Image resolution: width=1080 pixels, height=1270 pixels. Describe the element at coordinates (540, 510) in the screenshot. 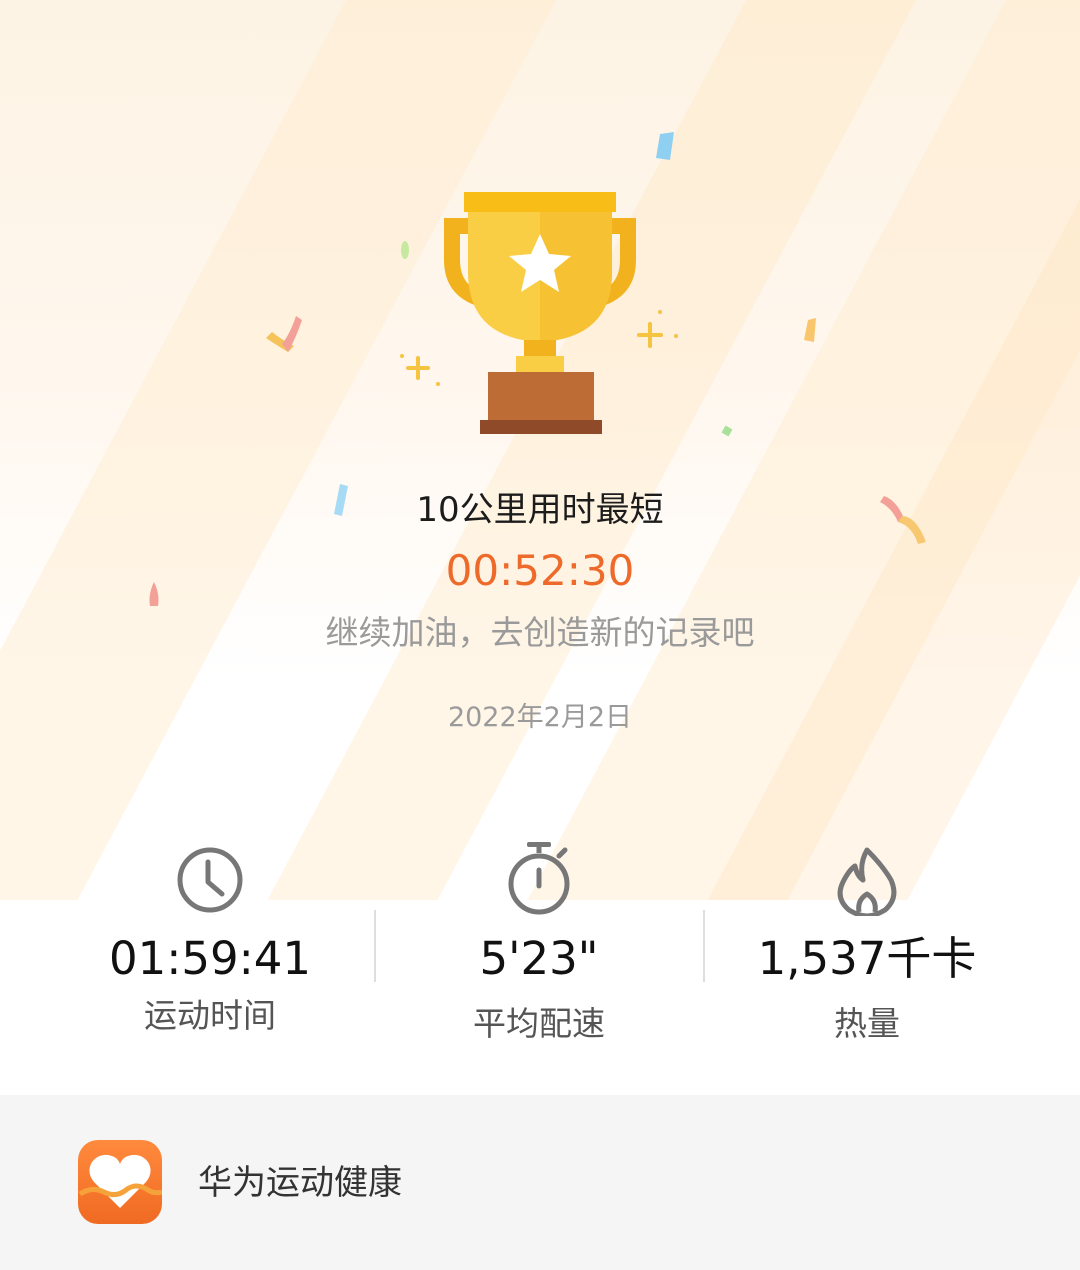

I see `record-title: 10公里用时最短` at that location.